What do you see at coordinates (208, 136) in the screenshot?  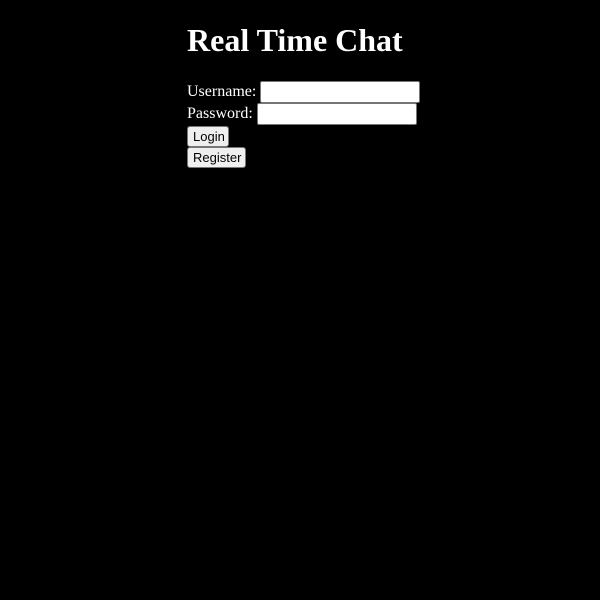 I see `login-button: Login` at bounding box center [208, 136].